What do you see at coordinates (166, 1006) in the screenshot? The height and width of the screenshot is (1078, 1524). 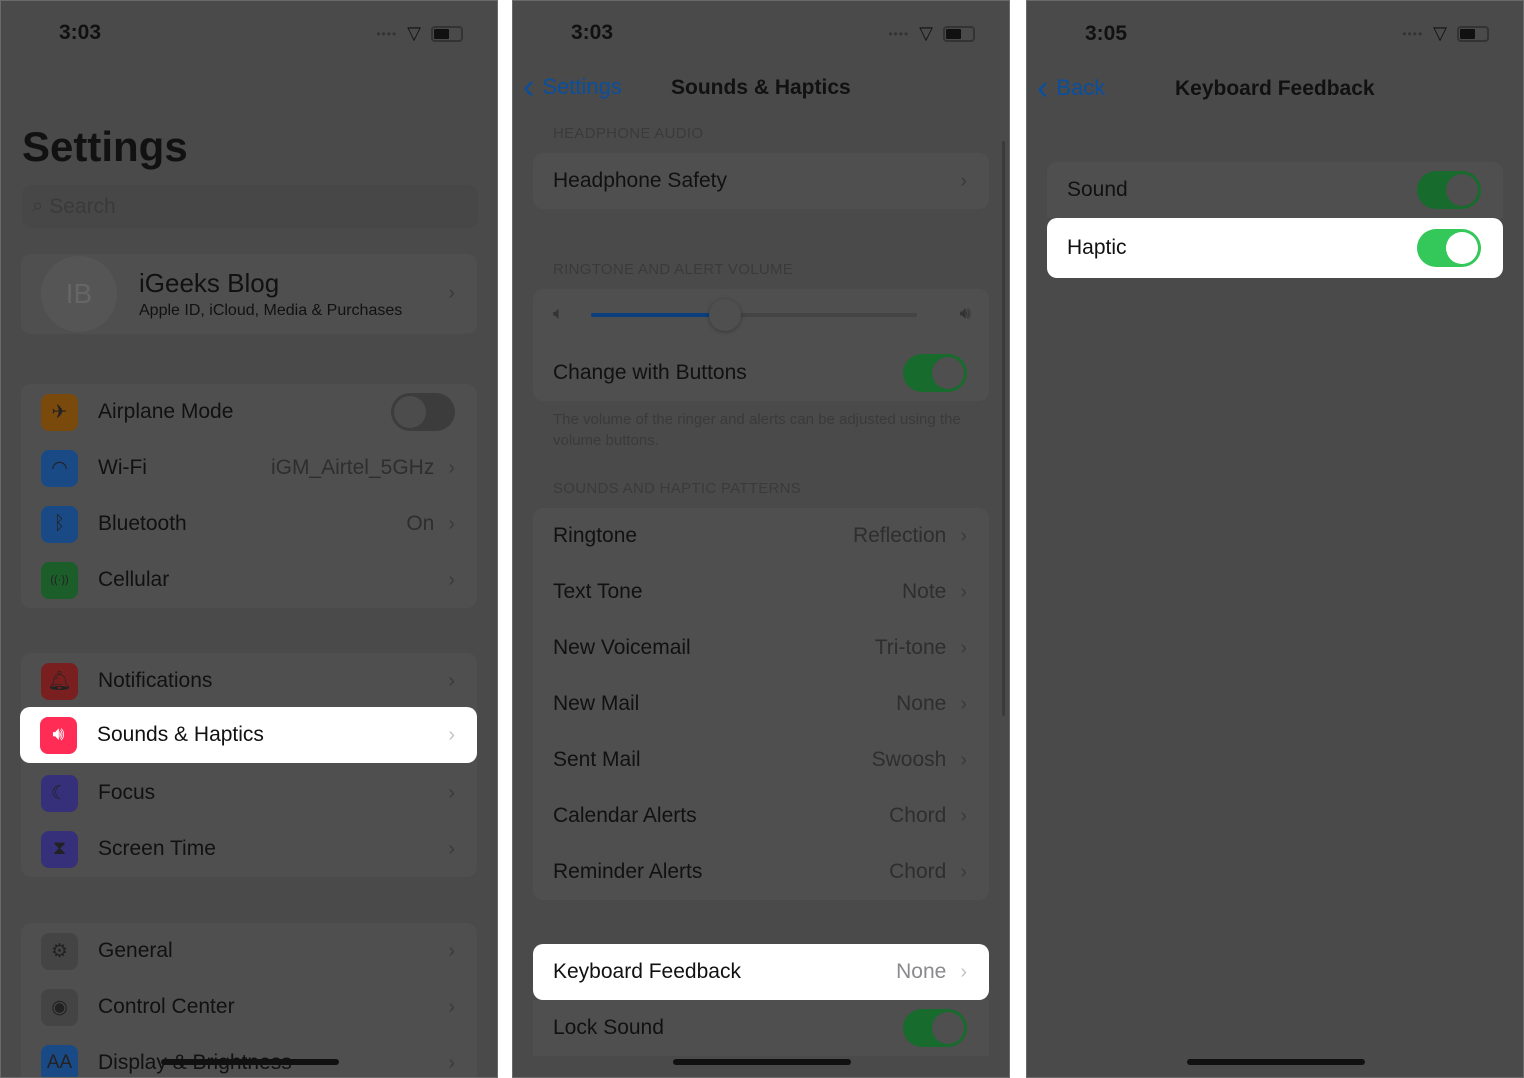 I see `row-label: Control Center` at bounding box center [166, 1006].